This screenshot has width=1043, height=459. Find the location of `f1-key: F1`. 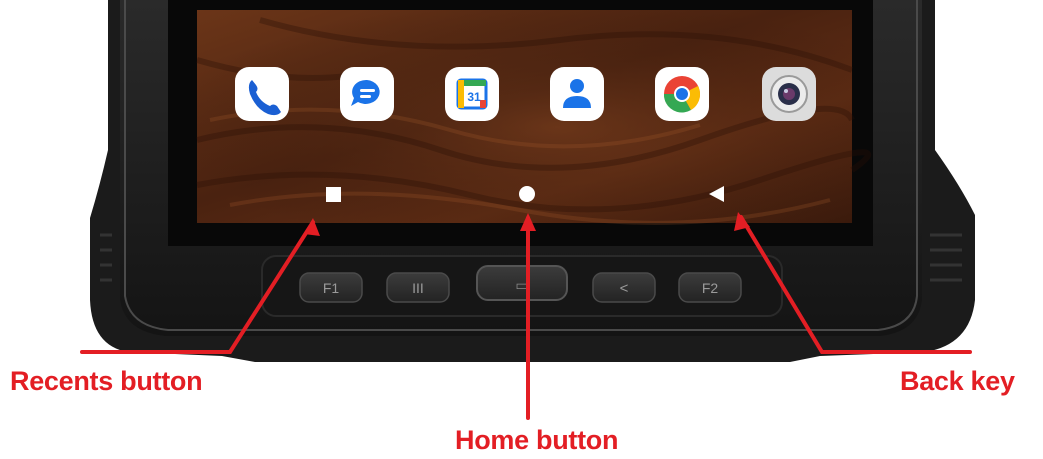

f1-key: F1 is located at coordinates (331, 287).